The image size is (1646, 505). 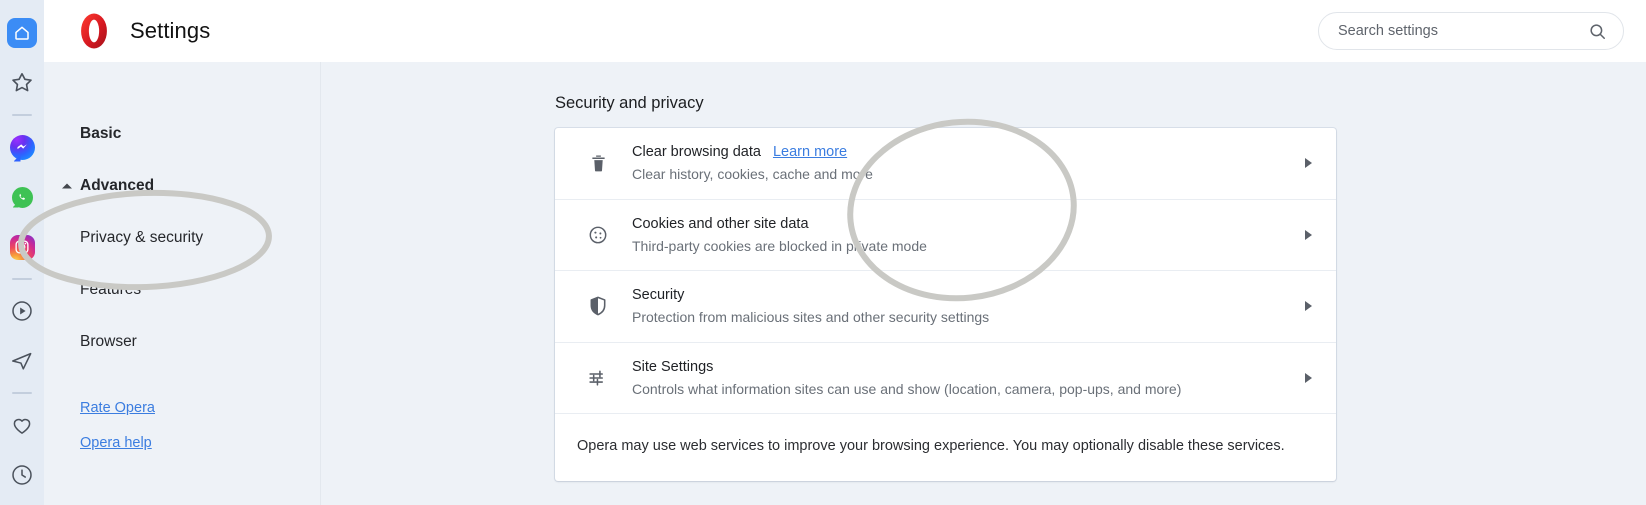 I want to click on sidebar-item-label: Privacy & security, so click(x=142, y=237).